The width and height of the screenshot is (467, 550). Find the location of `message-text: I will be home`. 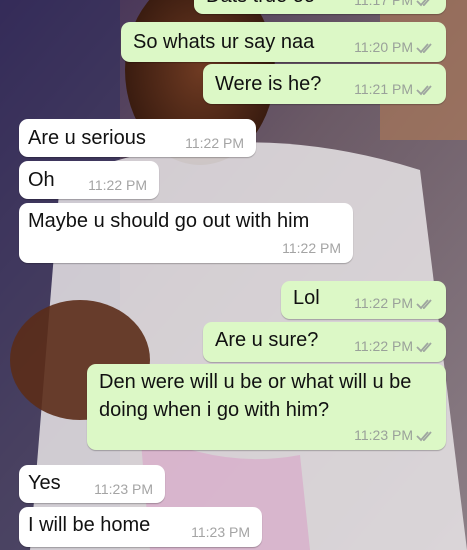

message-text: I will be home is located at coordinates (89, 525).